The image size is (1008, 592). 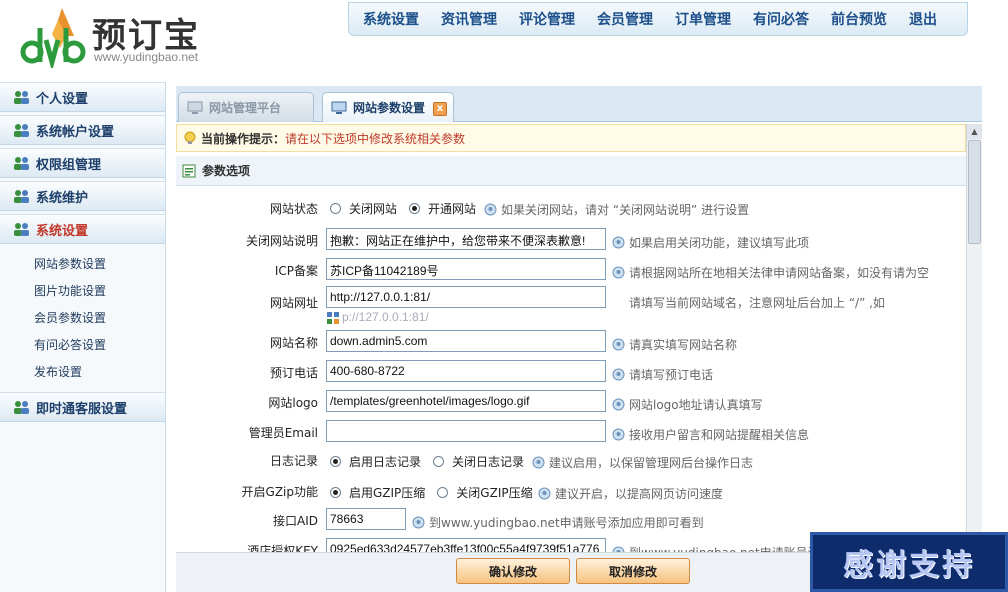 What do you see at coordinates (401, 208) in the screenshot?
I see `site-status-radios: 关闭网站 开通网站` at bounding box center [401, 208].